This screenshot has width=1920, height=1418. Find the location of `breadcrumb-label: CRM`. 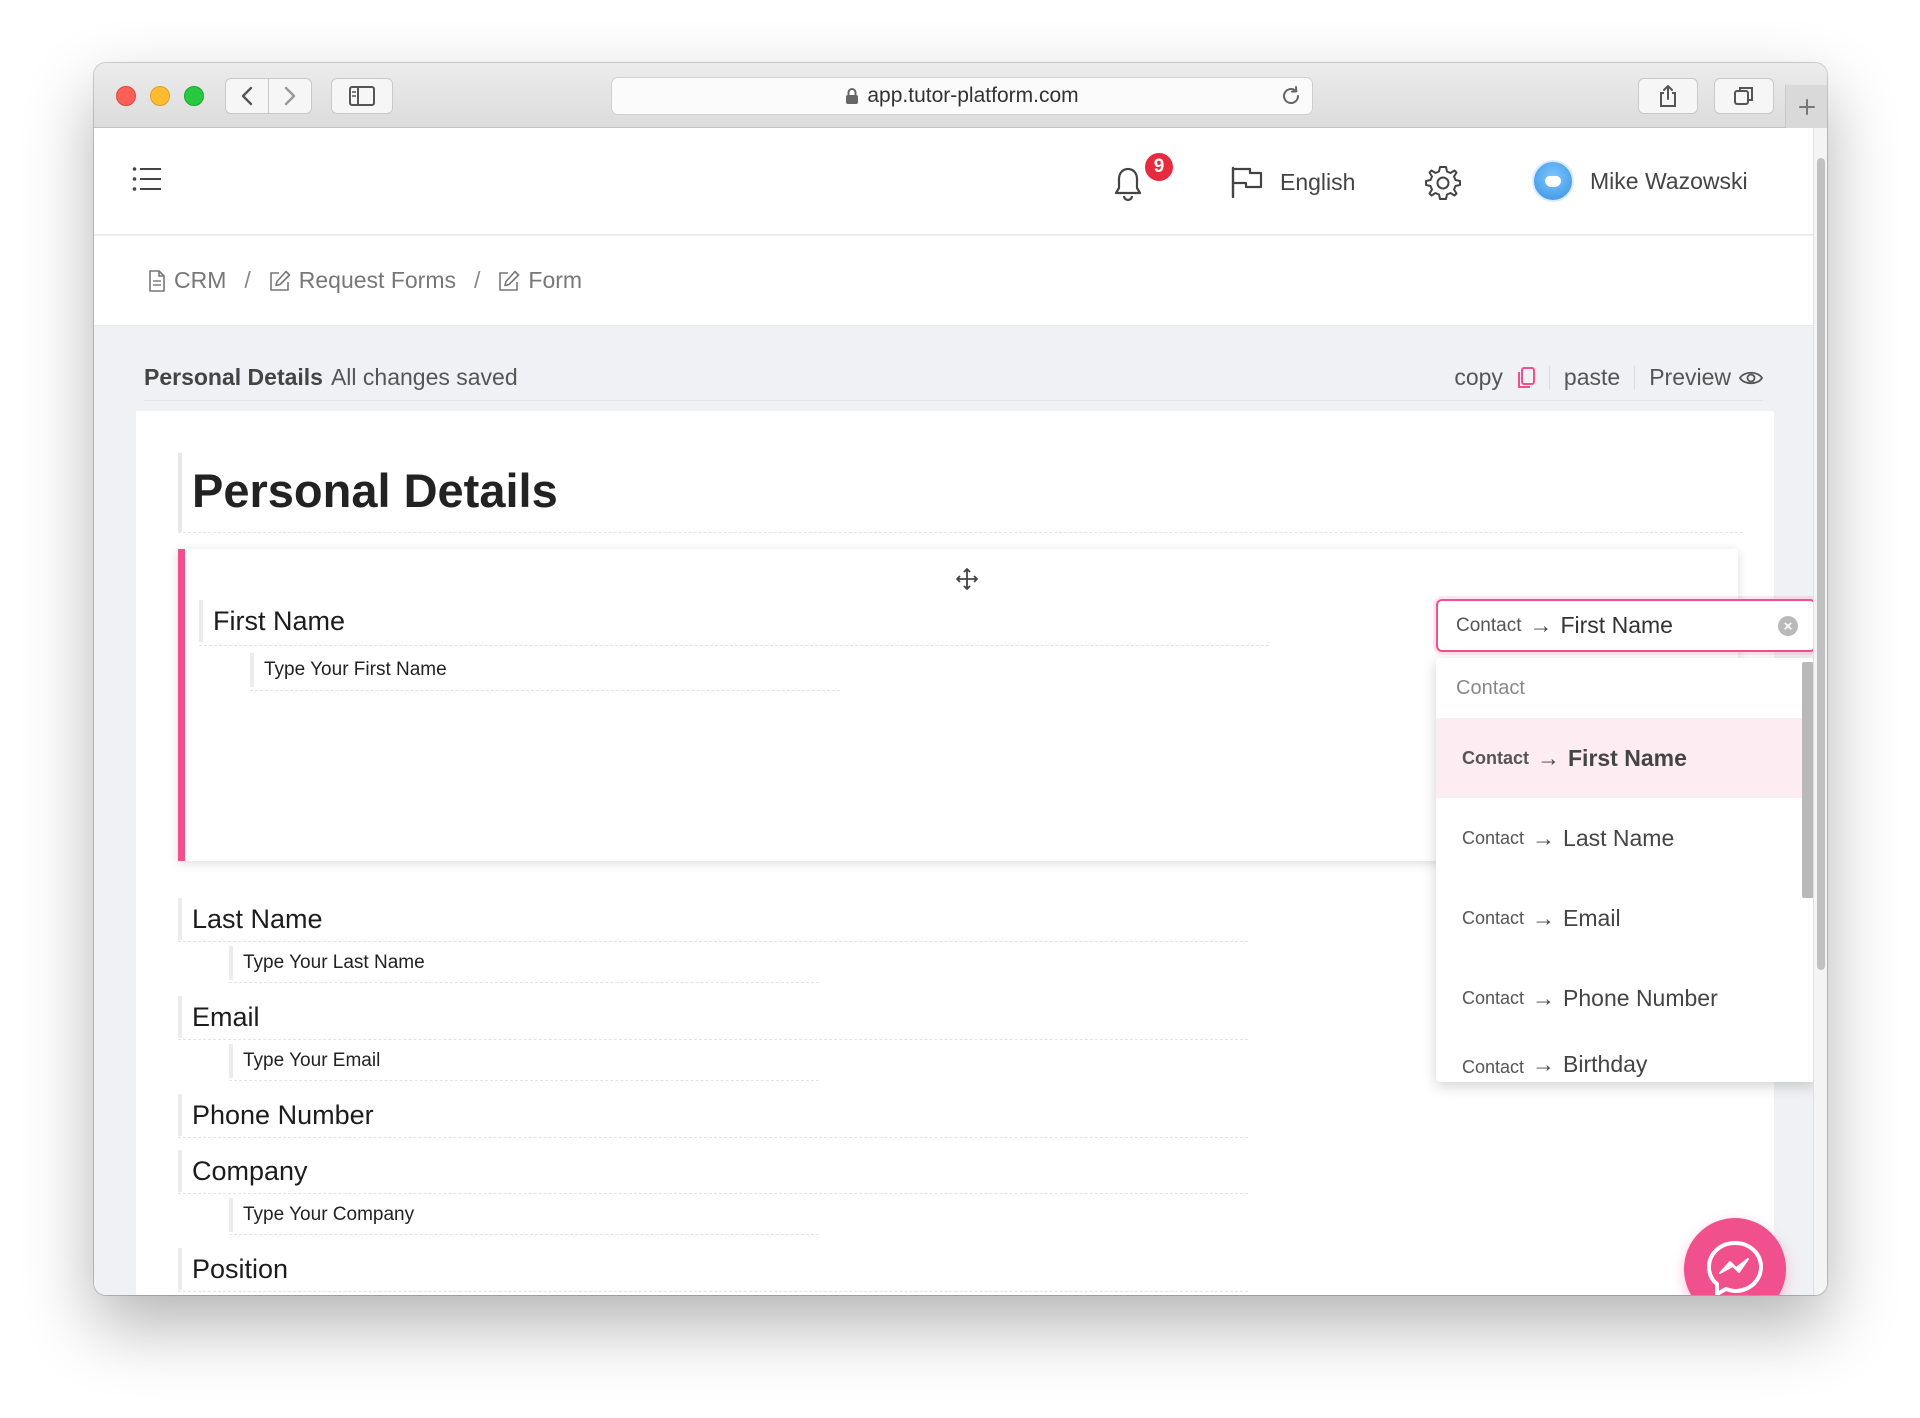

breadcrumb-label: CRM is located at coordinates (200, 280).